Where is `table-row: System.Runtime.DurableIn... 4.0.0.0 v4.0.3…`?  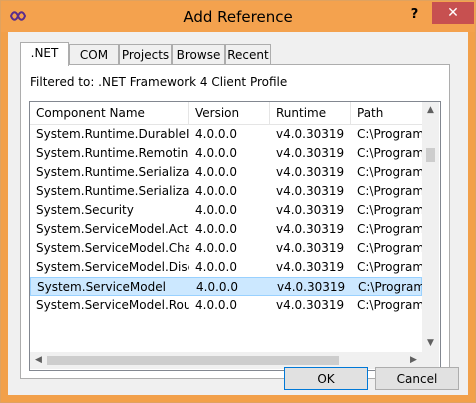 table-row: System.Runtime.DurableIn... 4.0.0.0 v4.0.3… is located at coordinates (226, 134).